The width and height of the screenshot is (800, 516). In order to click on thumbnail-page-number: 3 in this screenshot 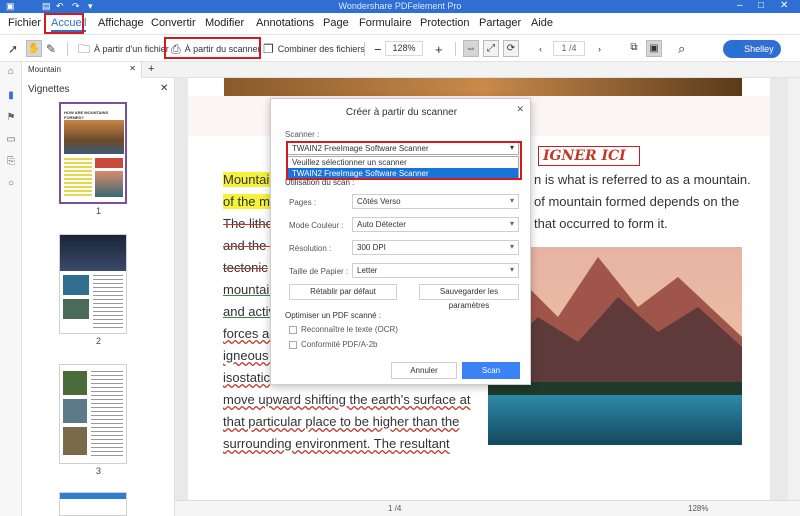, I will do `click(98, 471)`.